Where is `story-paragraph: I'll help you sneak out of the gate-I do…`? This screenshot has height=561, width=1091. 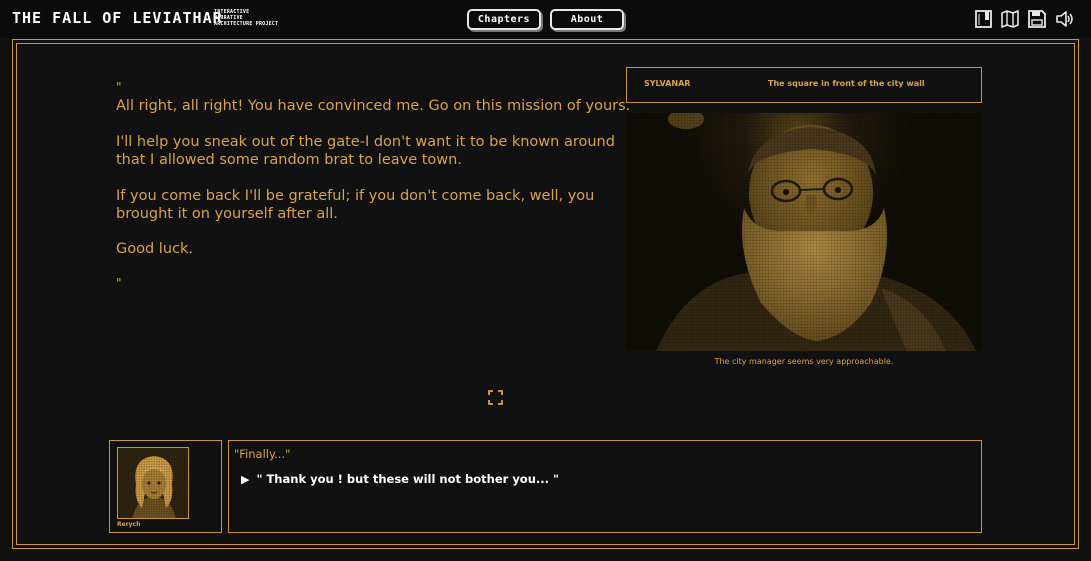 story-paragraph: I'll help you sneak out of the gate-I do… is located at coordinates (365, 142).